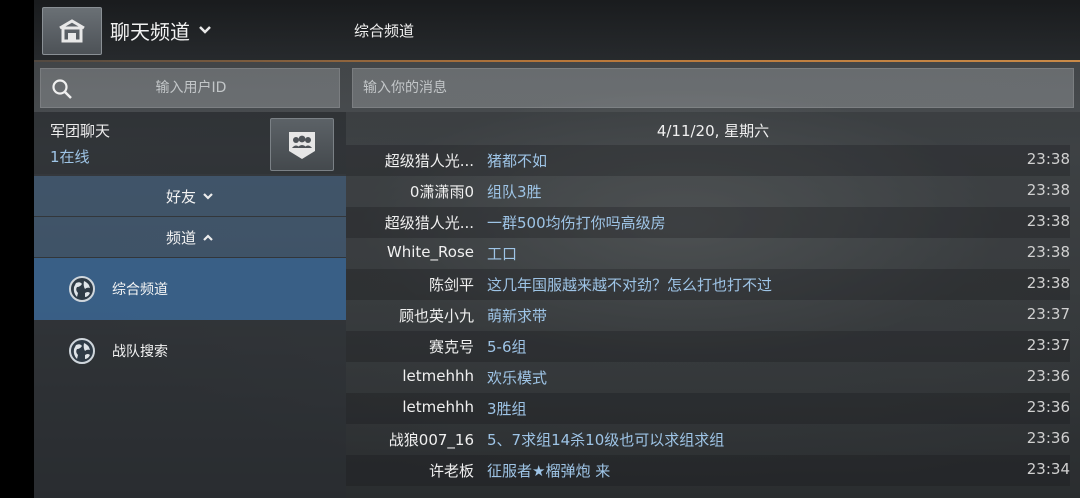  I want to click on chat-message-row: 许老板 征服者★榴弹炮 来 23:34, so click(708, 470).